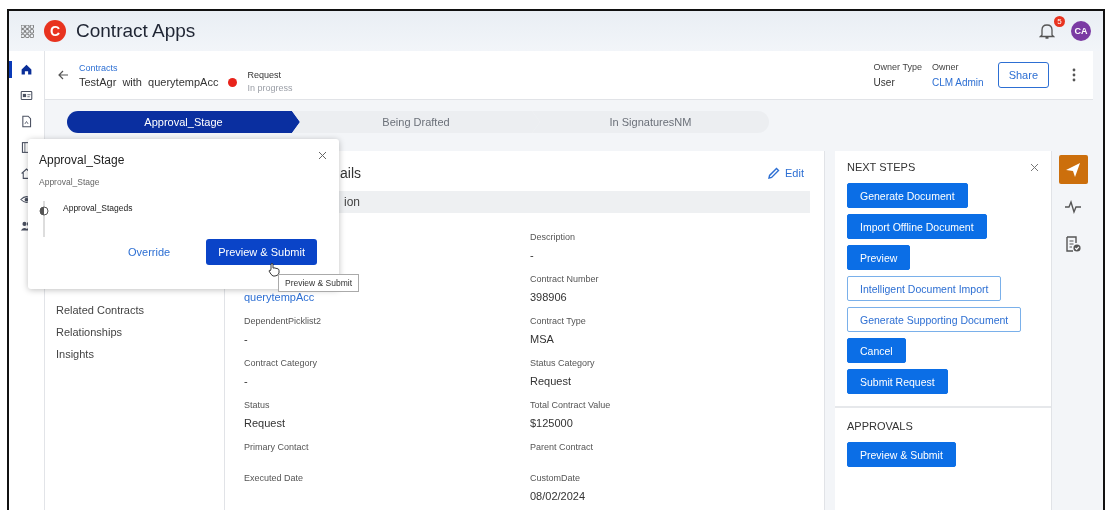 The width and height of the screenshot is (1108, 510). Describe the element at coordinates (880, 426) in the screenshot. I see `panel-title: APPROVALS` at that location.